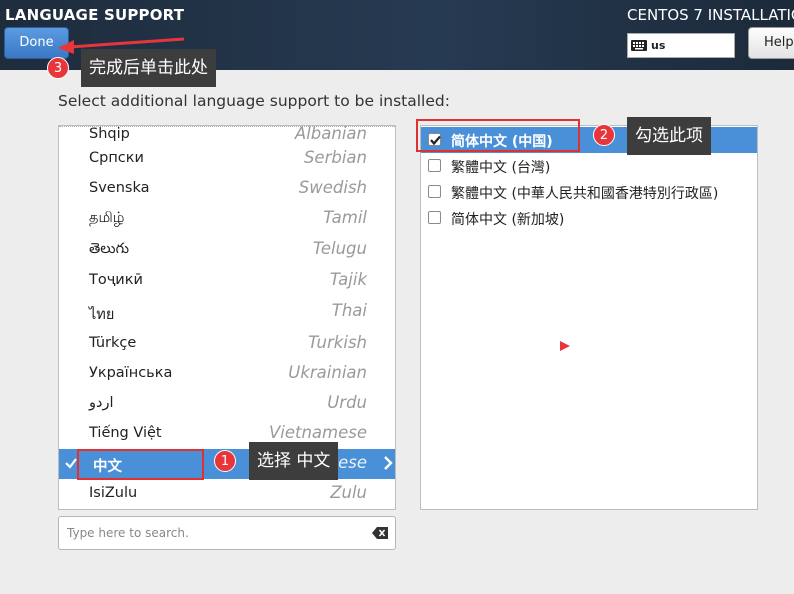 The height and width of the screenshot is (594, 794). I want to click on language-row: Српски Serbian, so click(227, 159).